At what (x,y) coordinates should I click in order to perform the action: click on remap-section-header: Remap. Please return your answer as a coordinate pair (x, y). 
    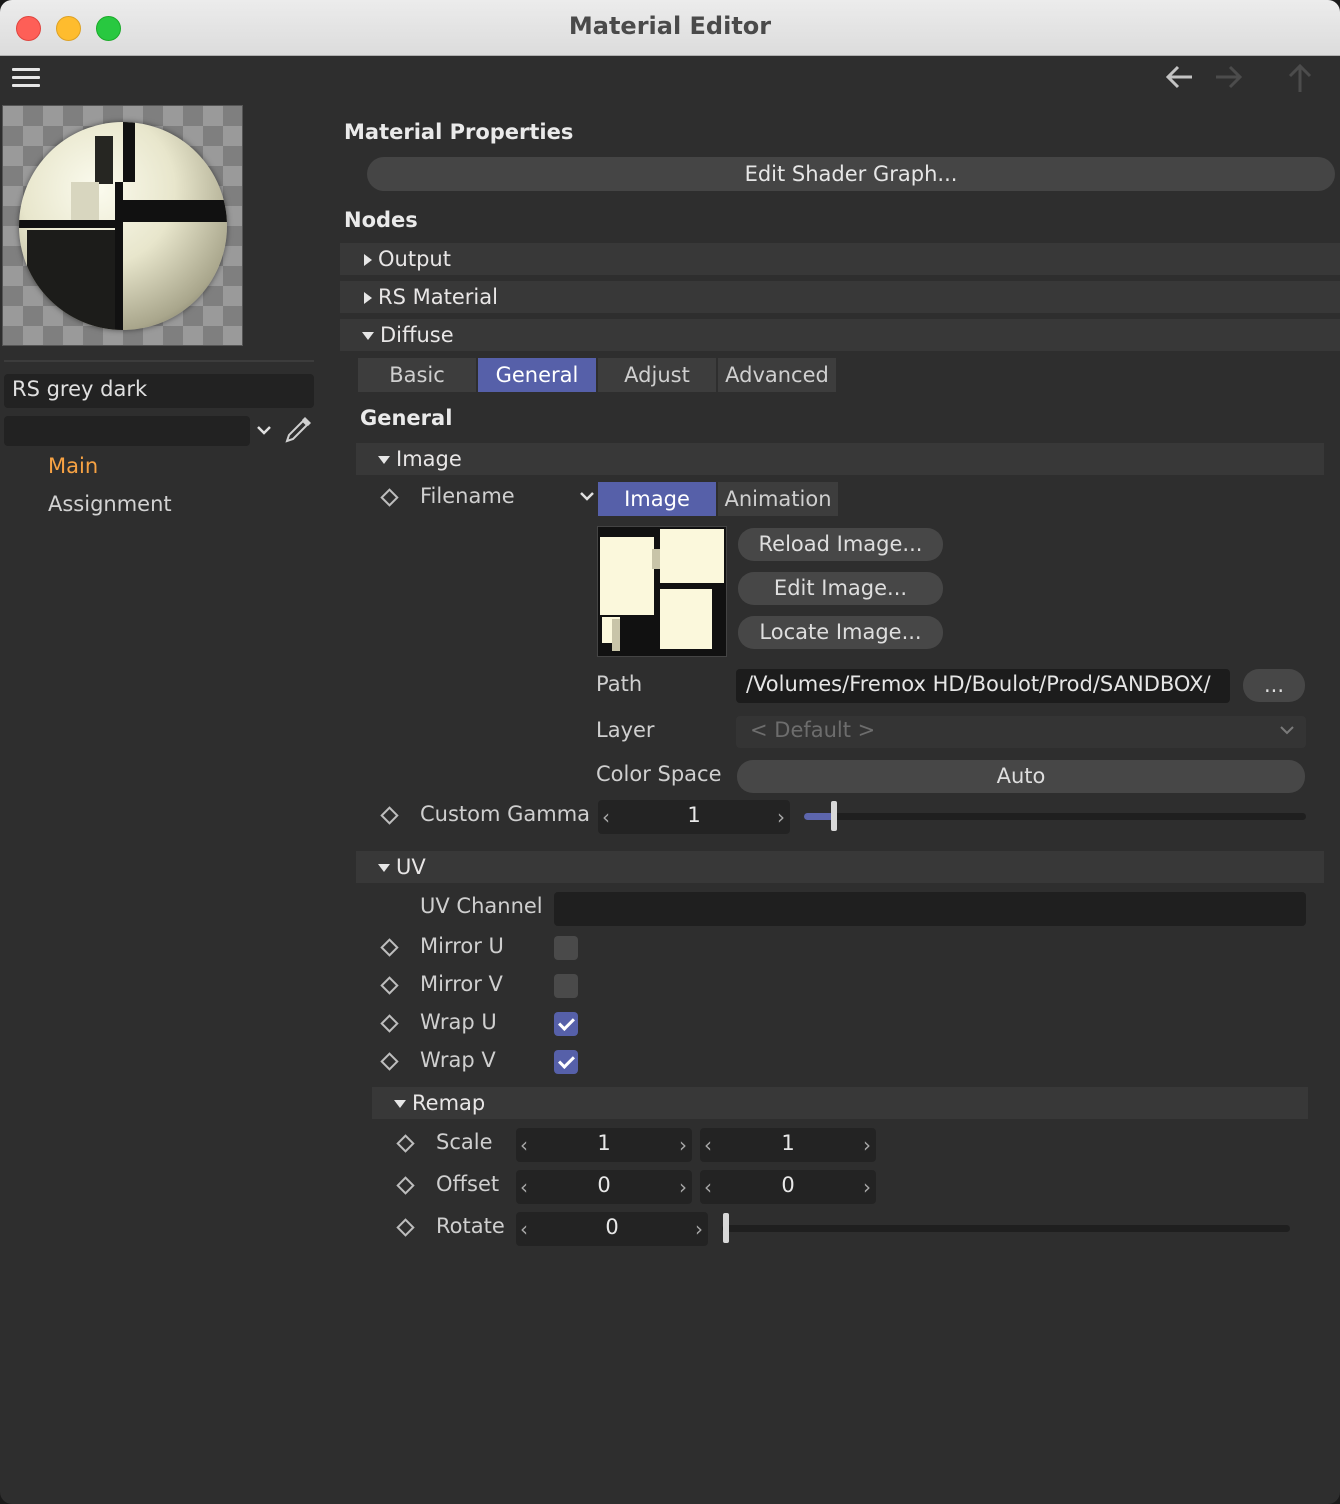
    Looking at the image, I should click on (840, 1103).